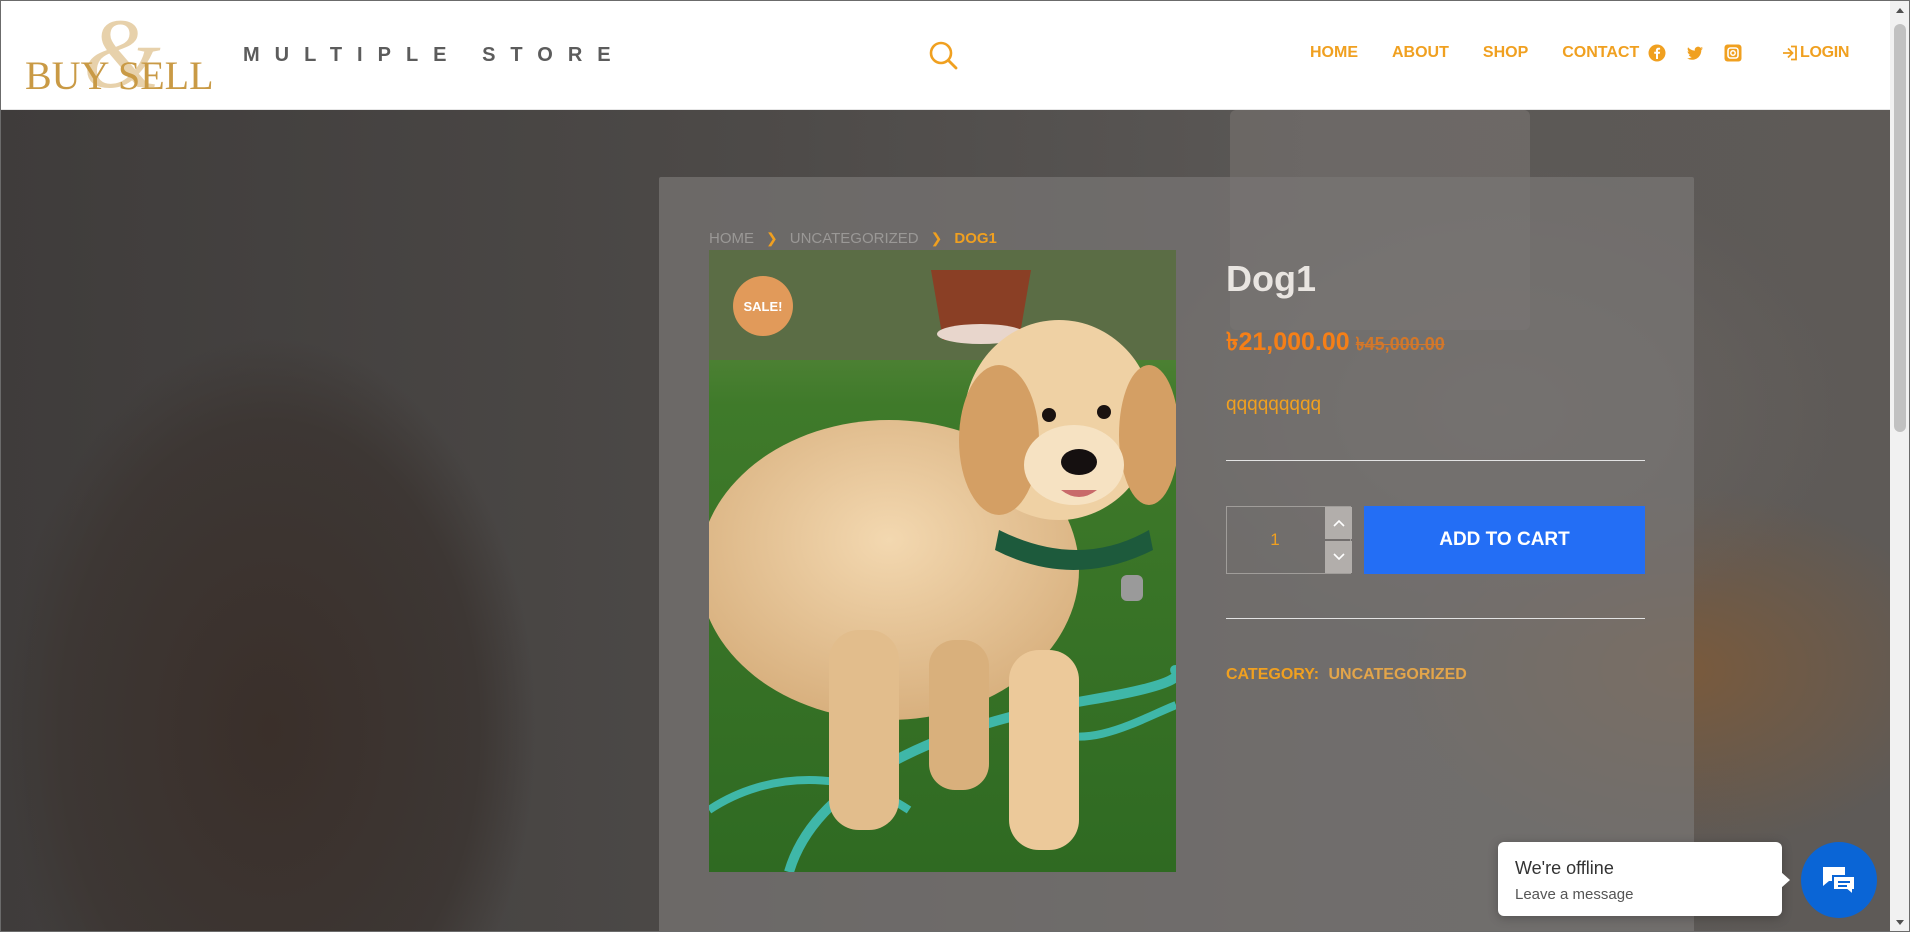  What do you see at coordinates (1900, 228) in the screenshot?
I see `scrollbar-thumb` at bounding box center [1900, 228].